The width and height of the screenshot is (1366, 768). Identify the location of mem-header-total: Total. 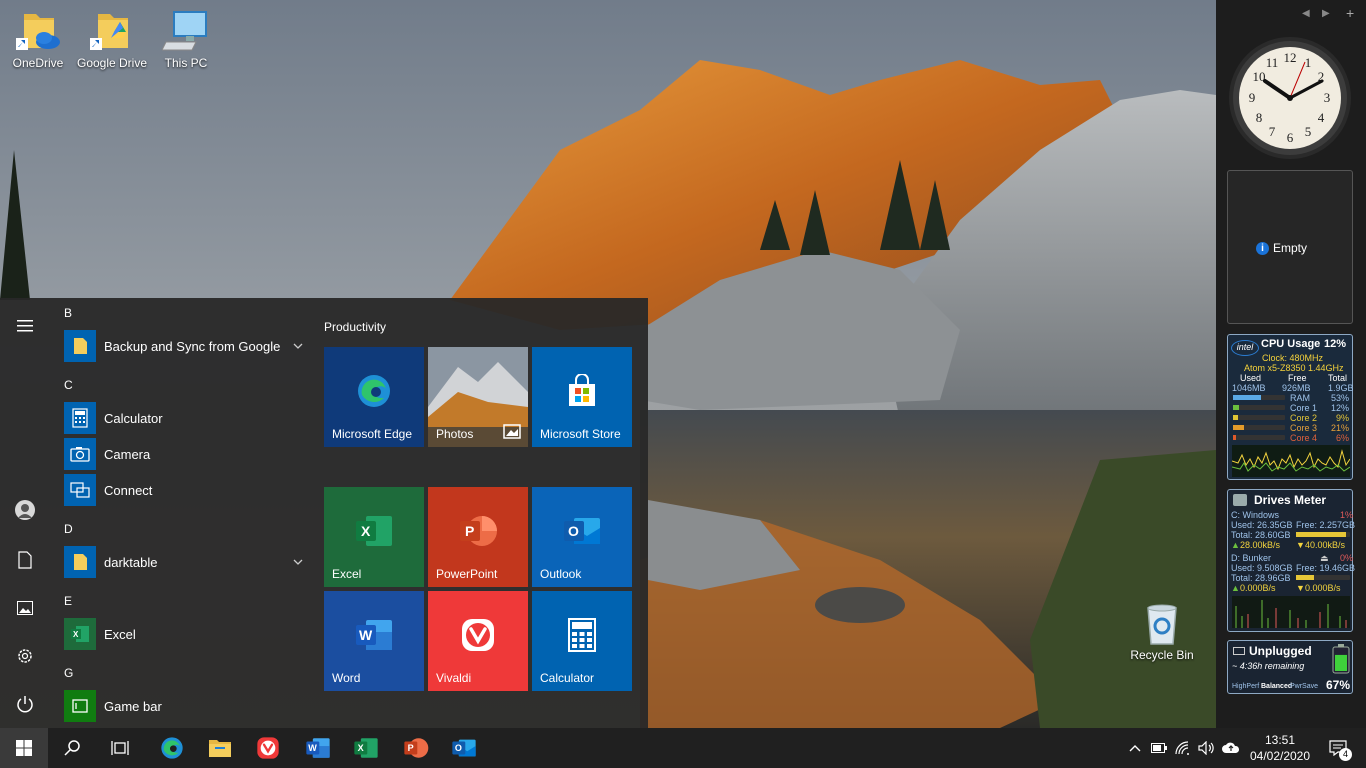
(1338, 378).